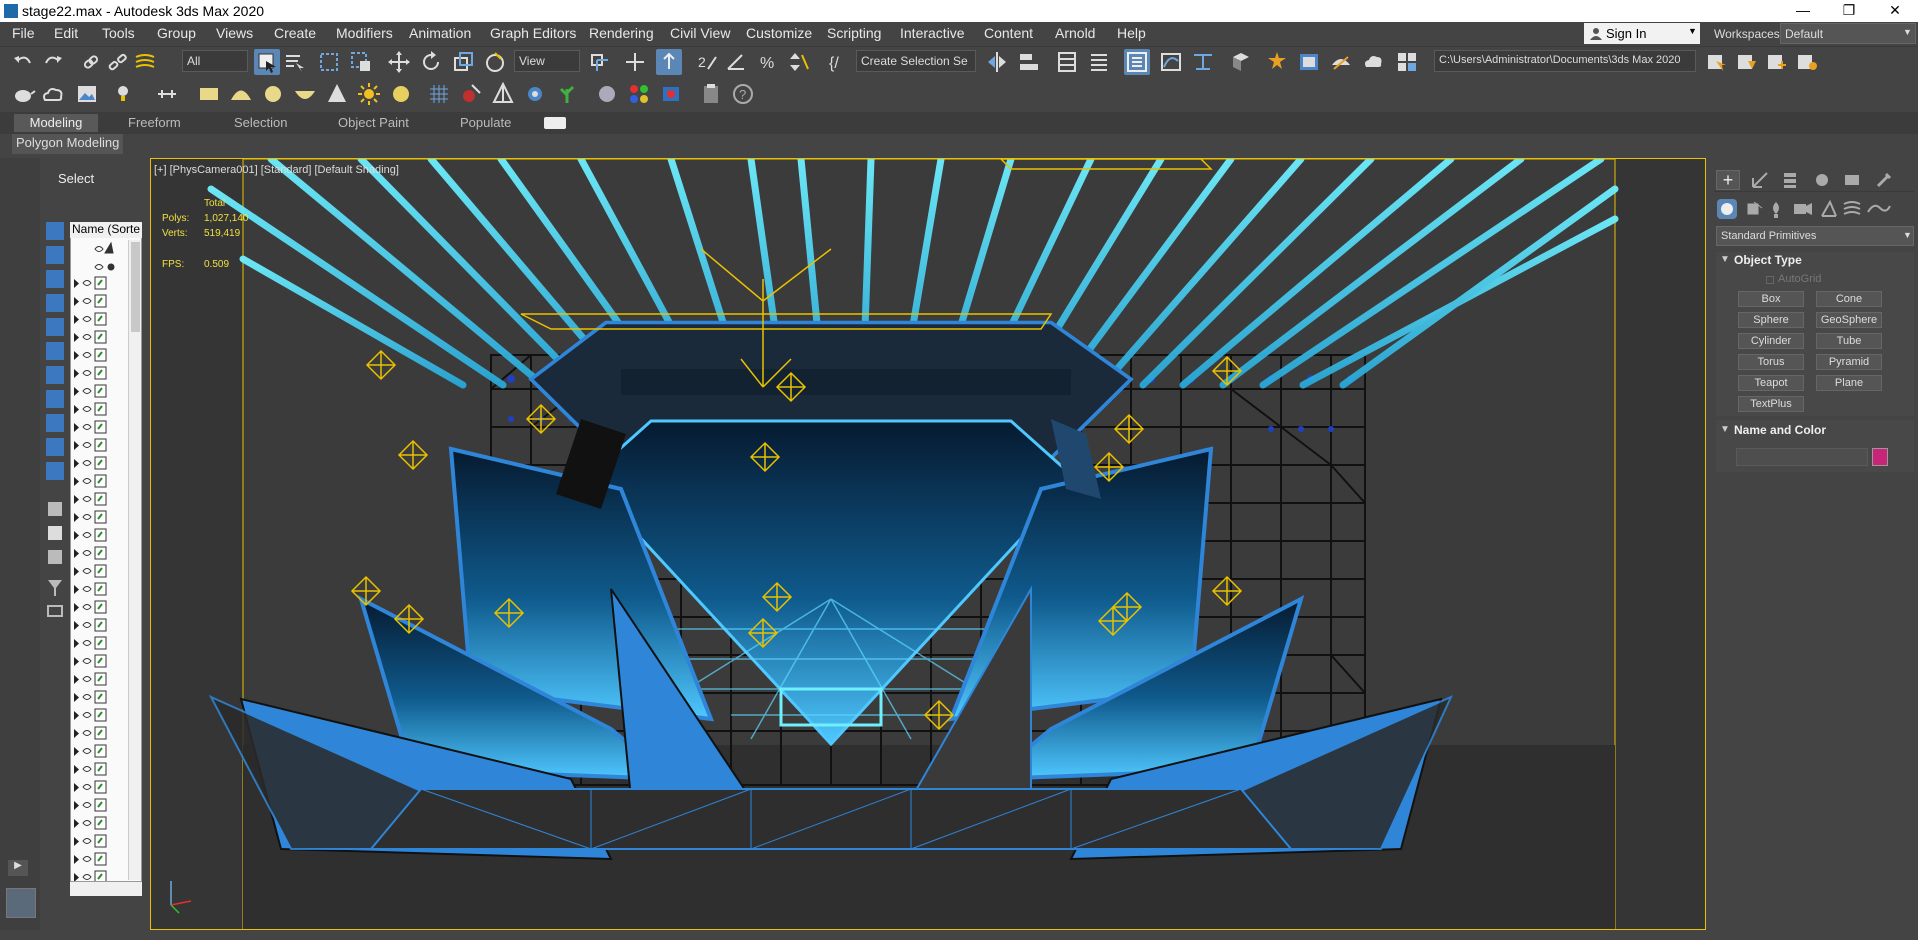 The height and width of the screenshot is (940, 1918). I want to click on cone-button: Cone, so click(1849, 299).